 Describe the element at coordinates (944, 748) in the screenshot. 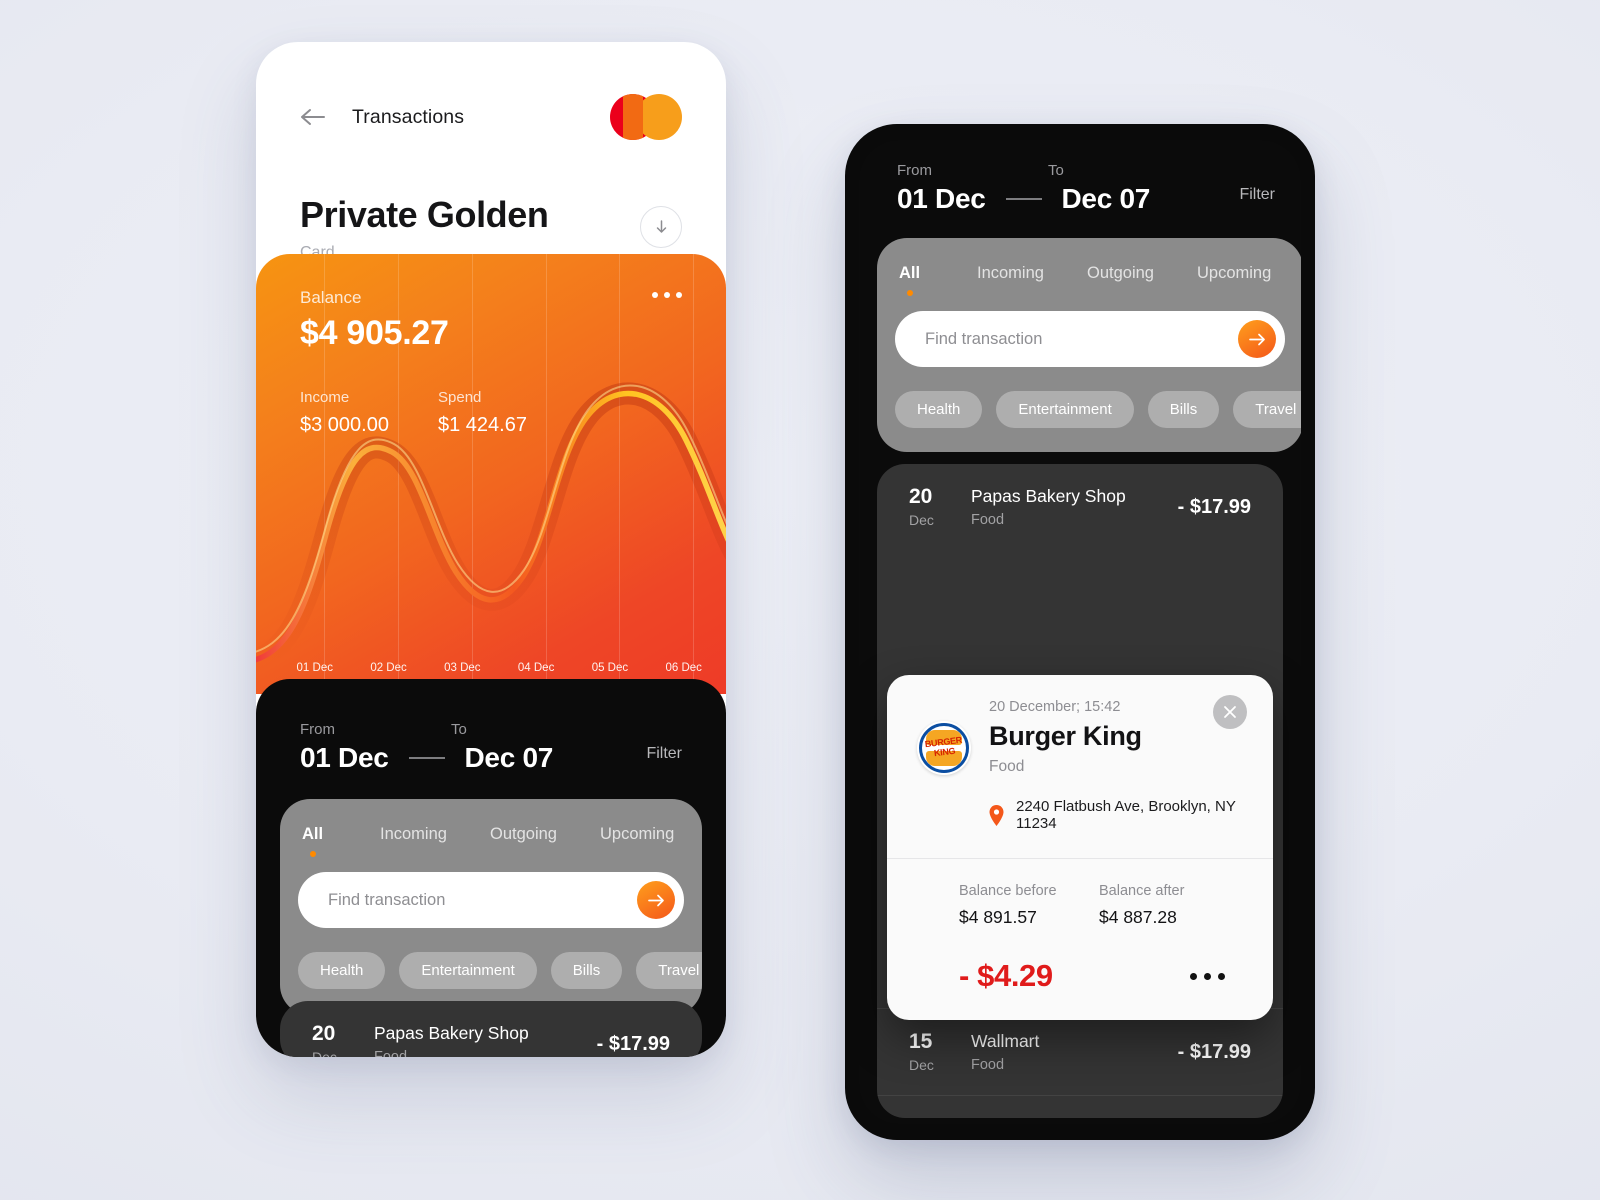

I see `burger-king-logo-icon: BURGER KING` at that location.